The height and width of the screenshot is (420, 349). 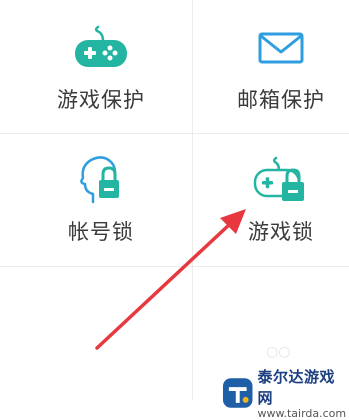 I want to click on watermark: 泰尔达游戏网 www.tairda.com, so click(x=285, y=393).